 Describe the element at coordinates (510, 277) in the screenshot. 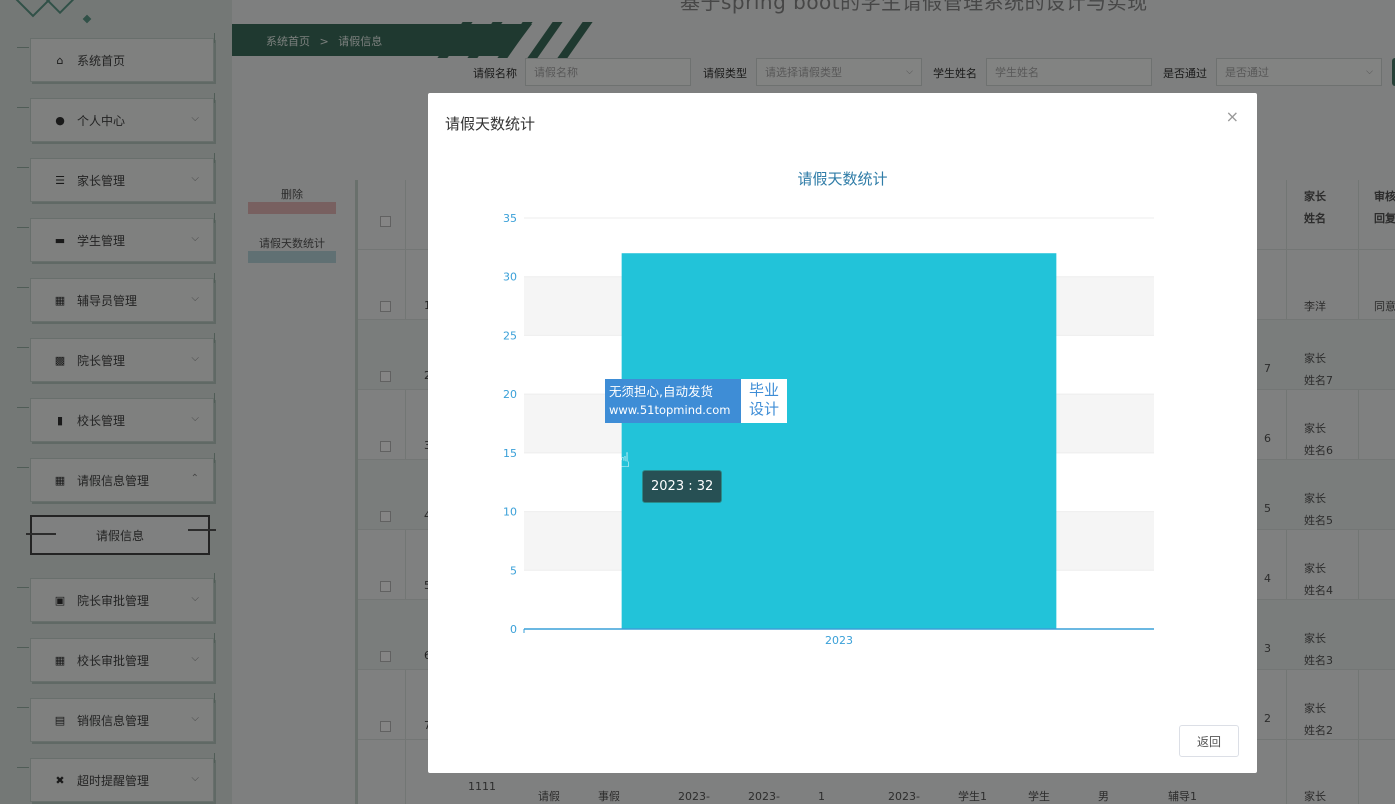

I see `y-tick-label: 30` at that location.